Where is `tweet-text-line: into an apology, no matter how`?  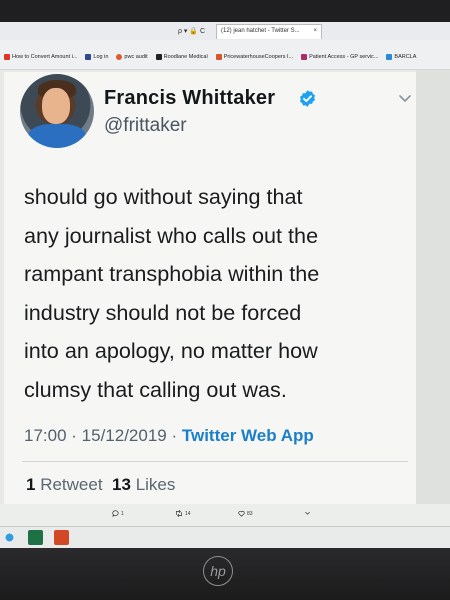 tweet-text-line: into an apology, no matter how is located at coordinates (171, 351).